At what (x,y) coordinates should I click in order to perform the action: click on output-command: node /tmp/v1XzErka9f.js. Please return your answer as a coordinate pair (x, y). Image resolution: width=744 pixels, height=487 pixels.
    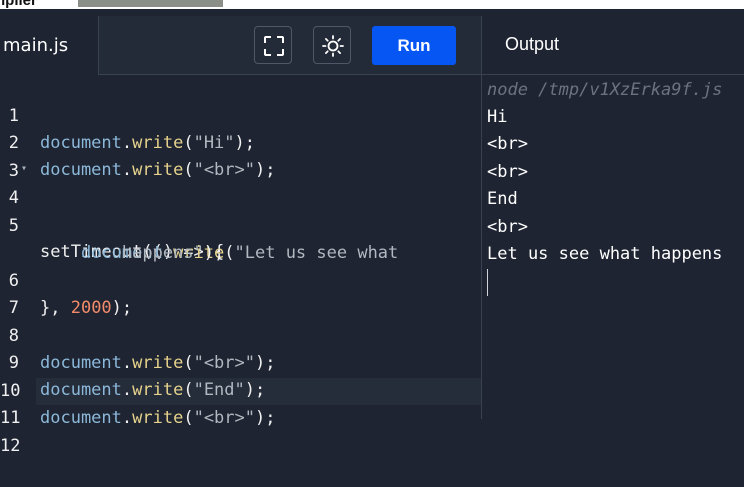
    Looking at the image, I should click on (605, 90).